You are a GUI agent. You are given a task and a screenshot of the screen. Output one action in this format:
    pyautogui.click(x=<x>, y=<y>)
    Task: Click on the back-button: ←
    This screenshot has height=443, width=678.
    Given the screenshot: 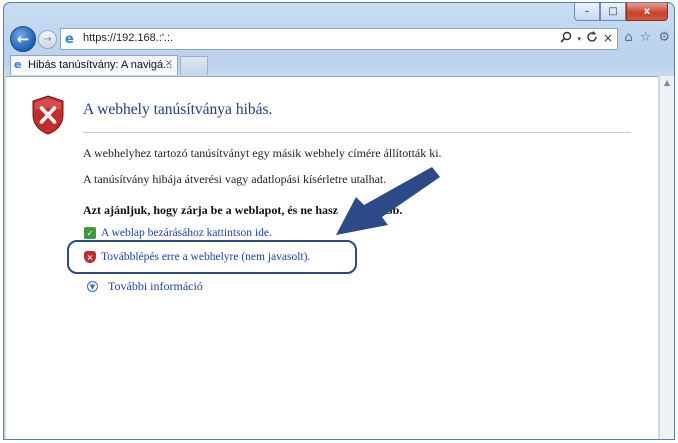 What is the action you would take?
    pyautogui.click(x=23, y=39)
    